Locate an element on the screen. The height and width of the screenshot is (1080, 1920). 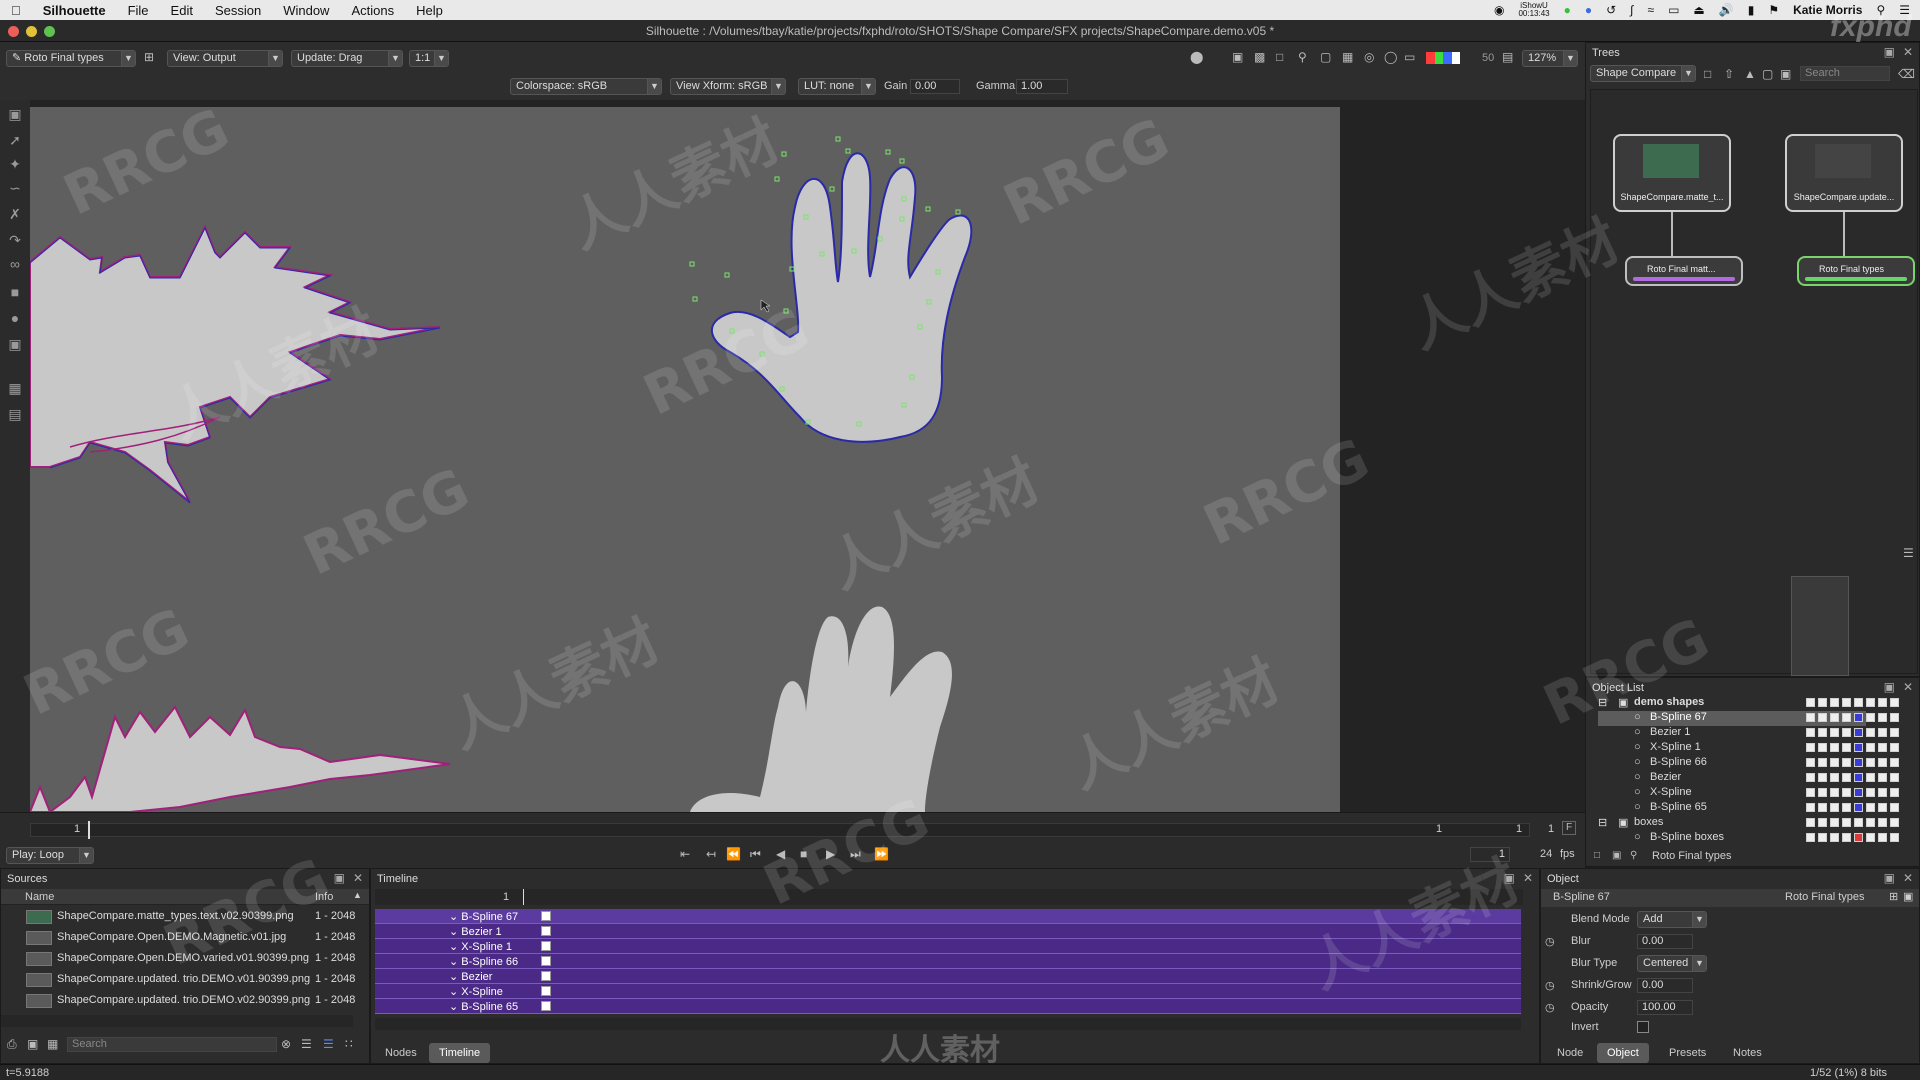
tag-icon: ▣ is located at coordinates (32, 1044).